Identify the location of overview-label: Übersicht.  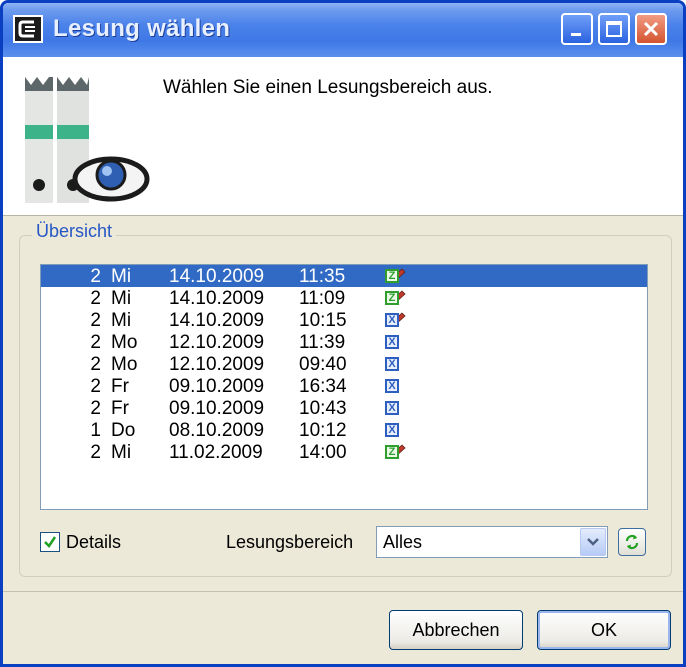
(74, 231).